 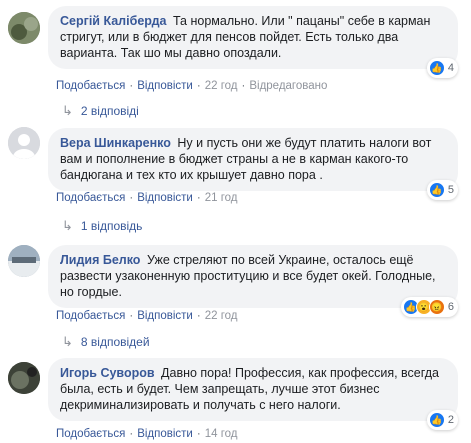 What do you see at coordinates (221, 434) in the screenshot?
I see `comment-time: 14 год` at bounding box center [221, 434].